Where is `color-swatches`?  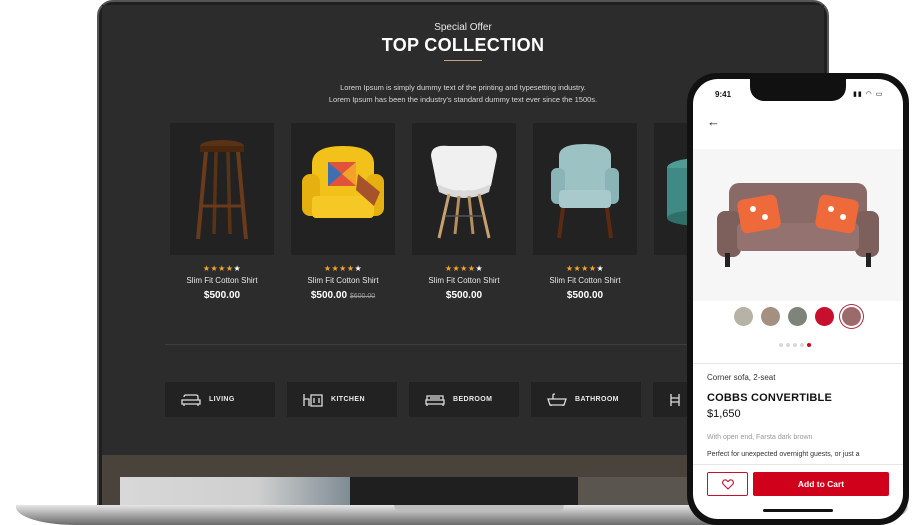
color-swatches is located at coordinates (797, 316).